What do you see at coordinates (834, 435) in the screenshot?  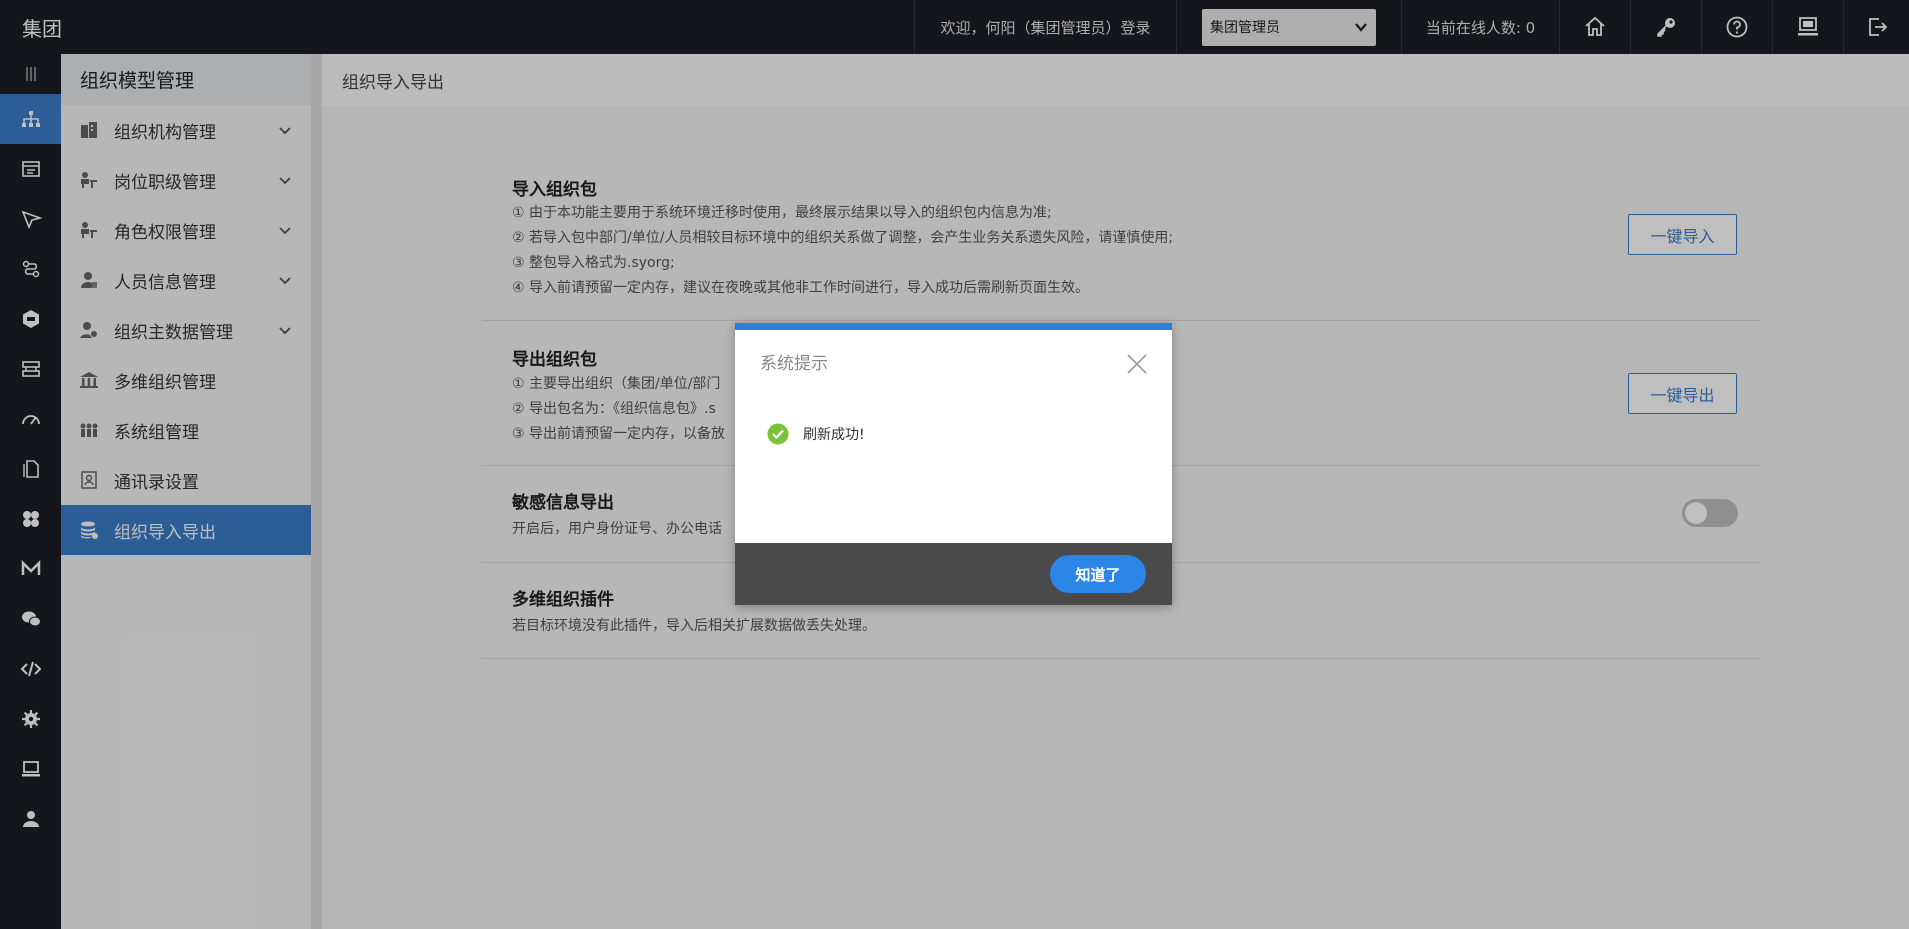 I see `dialog-message-text: 刷新成功!` at bounding box center [834, 435].